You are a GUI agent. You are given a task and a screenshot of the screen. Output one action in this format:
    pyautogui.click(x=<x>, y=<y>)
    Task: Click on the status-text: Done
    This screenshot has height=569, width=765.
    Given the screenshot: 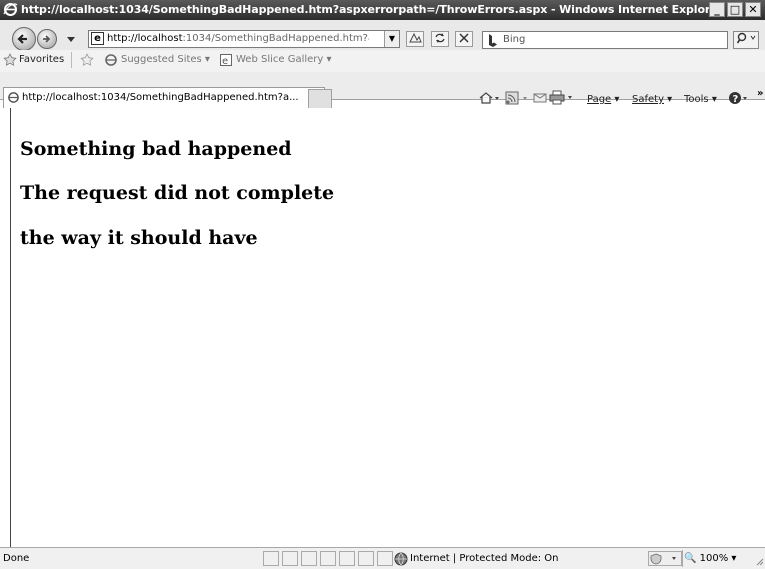 What is the action you would take?
    pyautogui.click(x=16, y=558)
    